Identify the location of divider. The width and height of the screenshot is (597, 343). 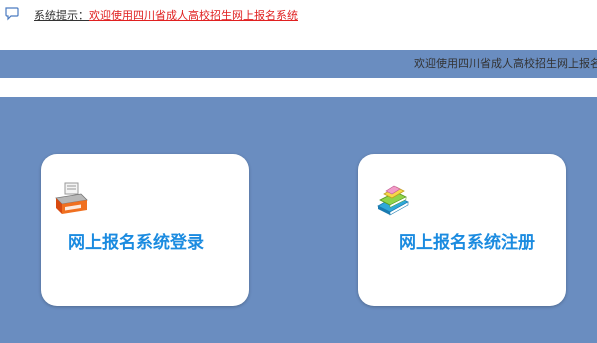
(298, 87).